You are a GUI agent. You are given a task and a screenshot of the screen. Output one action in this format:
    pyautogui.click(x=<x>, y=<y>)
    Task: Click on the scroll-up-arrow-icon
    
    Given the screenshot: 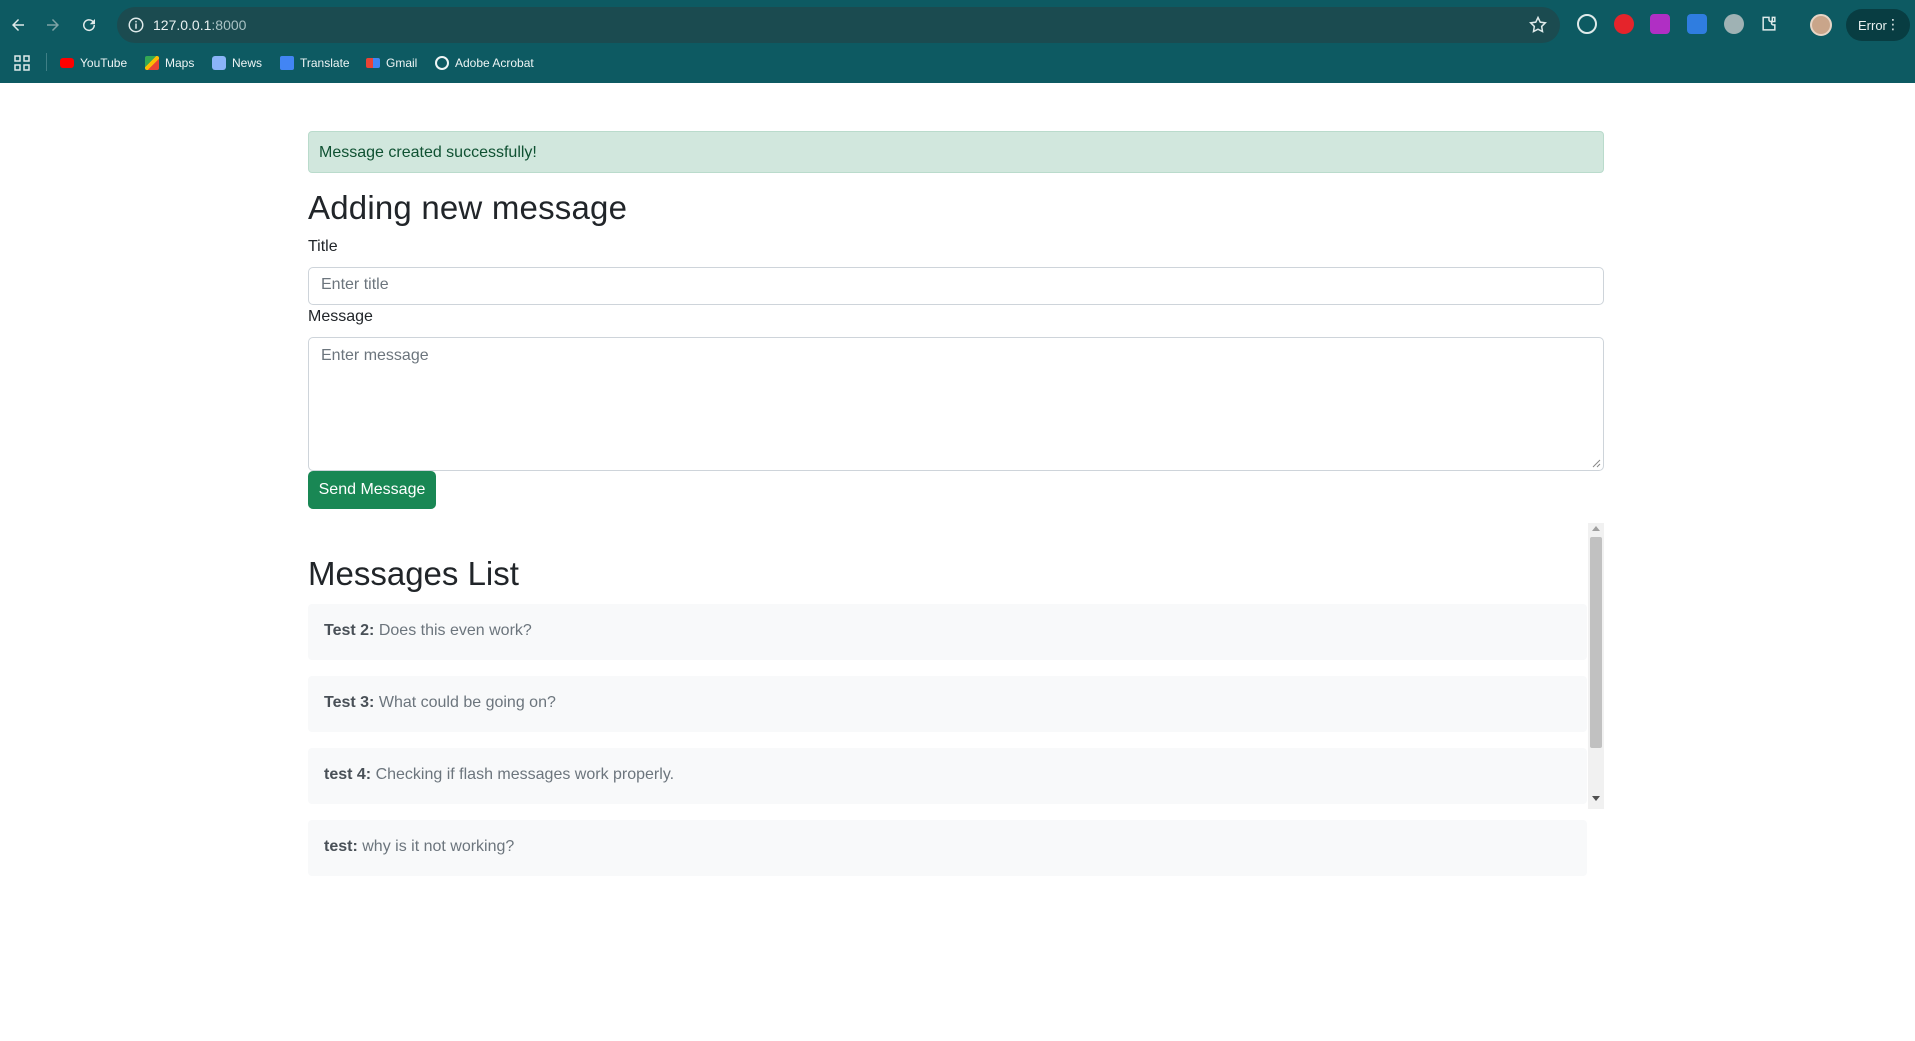 What is the action you would take?
    pyautogui.click(x=1596, y=528)
    